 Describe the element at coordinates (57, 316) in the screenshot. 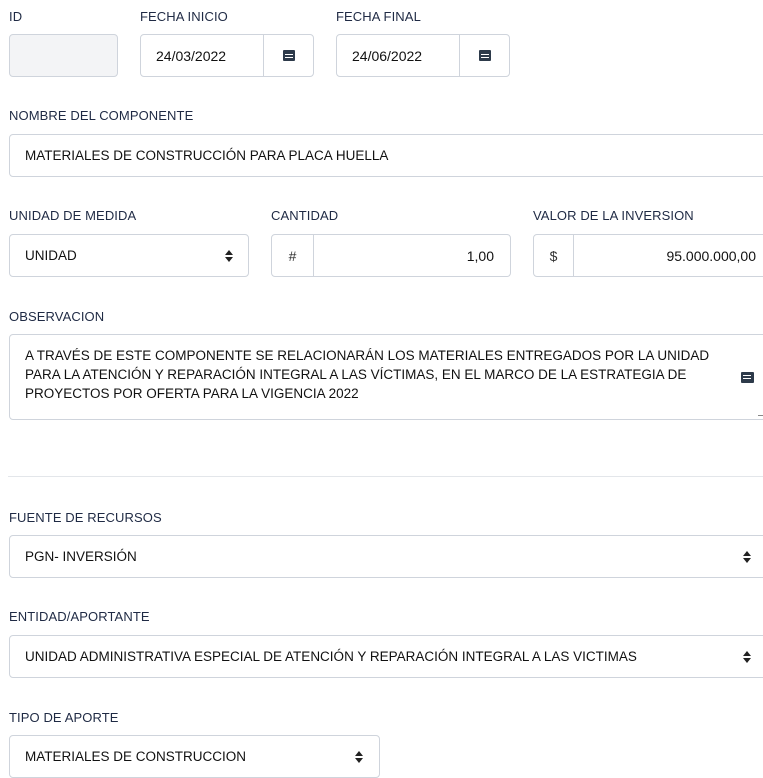

I see `observacion-label: OBSERVACION` at that location.